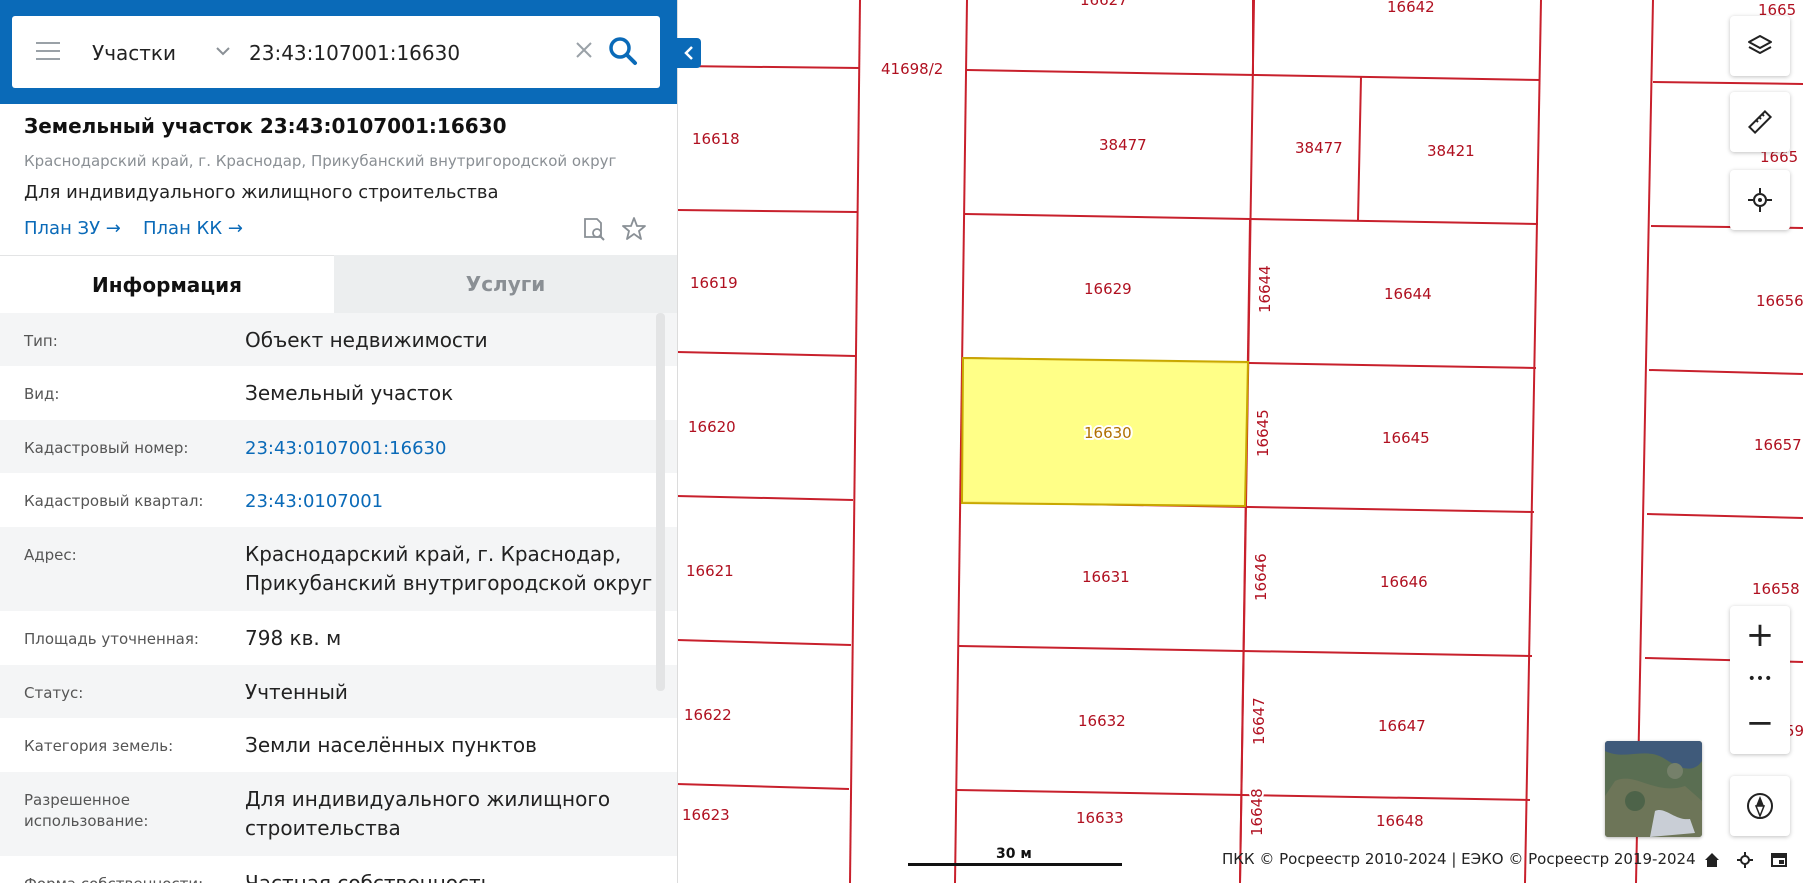 The image size is (1803, 883). I want to click on parcel-label: 16623, so click(706, 815).